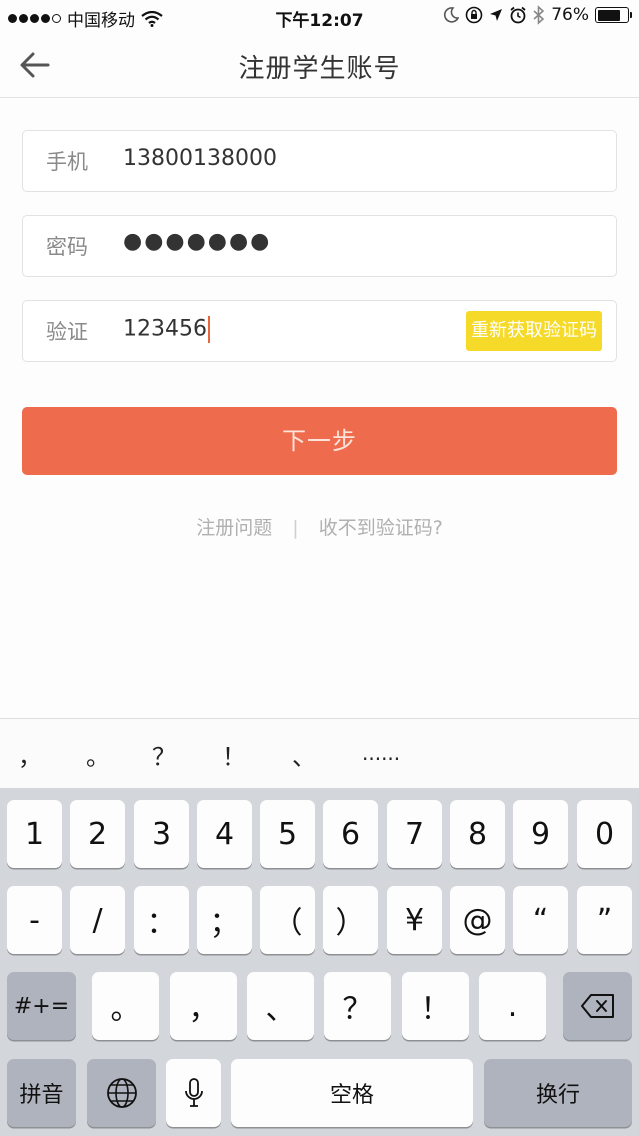 Image resolution: width=639 pixels, height=1136 pixels. What do you see at coordinates (604, 920) in the screenshot?
I see `key-close-quote: ”` at bounding box center [604, 920].